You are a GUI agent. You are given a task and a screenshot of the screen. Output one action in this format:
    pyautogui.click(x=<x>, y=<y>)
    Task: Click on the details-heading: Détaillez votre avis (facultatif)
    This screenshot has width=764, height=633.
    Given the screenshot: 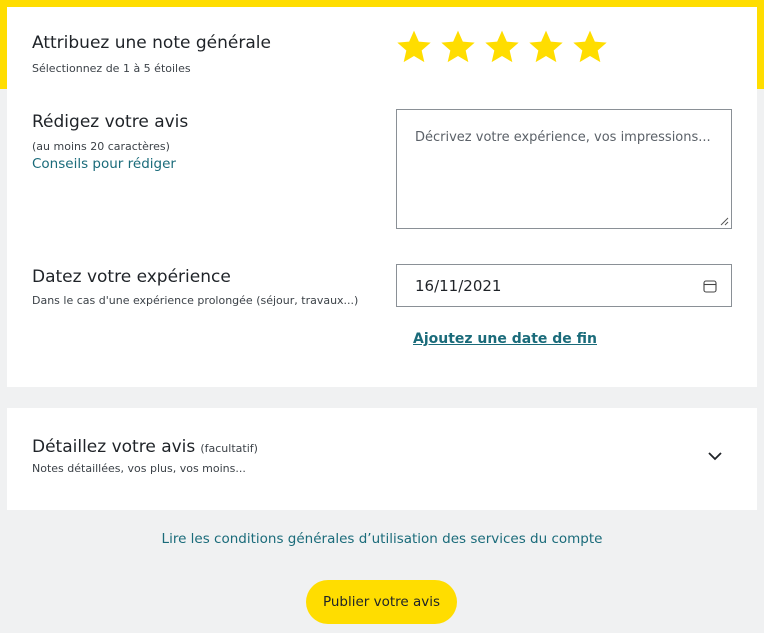 What is the action you would take?
    pyautogui.click(x=145, y=447)
    